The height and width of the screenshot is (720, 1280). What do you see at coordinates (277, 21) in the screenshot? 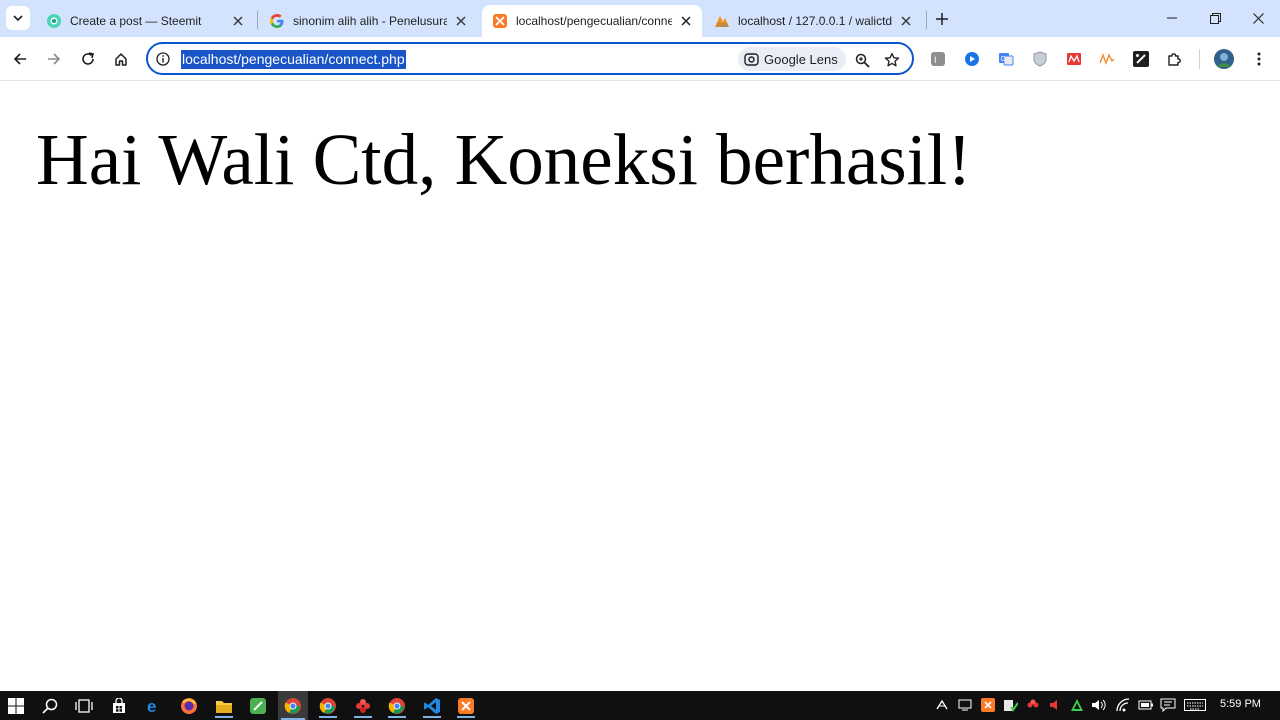
I see `google-icon` at bounding box center [277, 21].